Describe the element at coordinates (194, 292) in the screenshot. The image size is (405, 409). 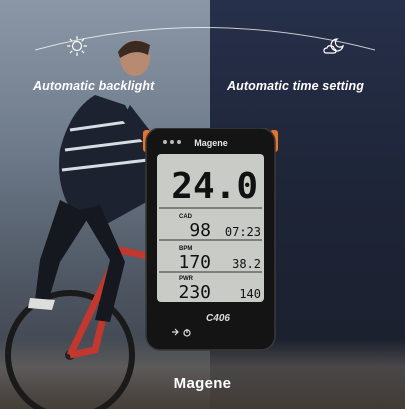
I see `pwr-value: 230` at that location.